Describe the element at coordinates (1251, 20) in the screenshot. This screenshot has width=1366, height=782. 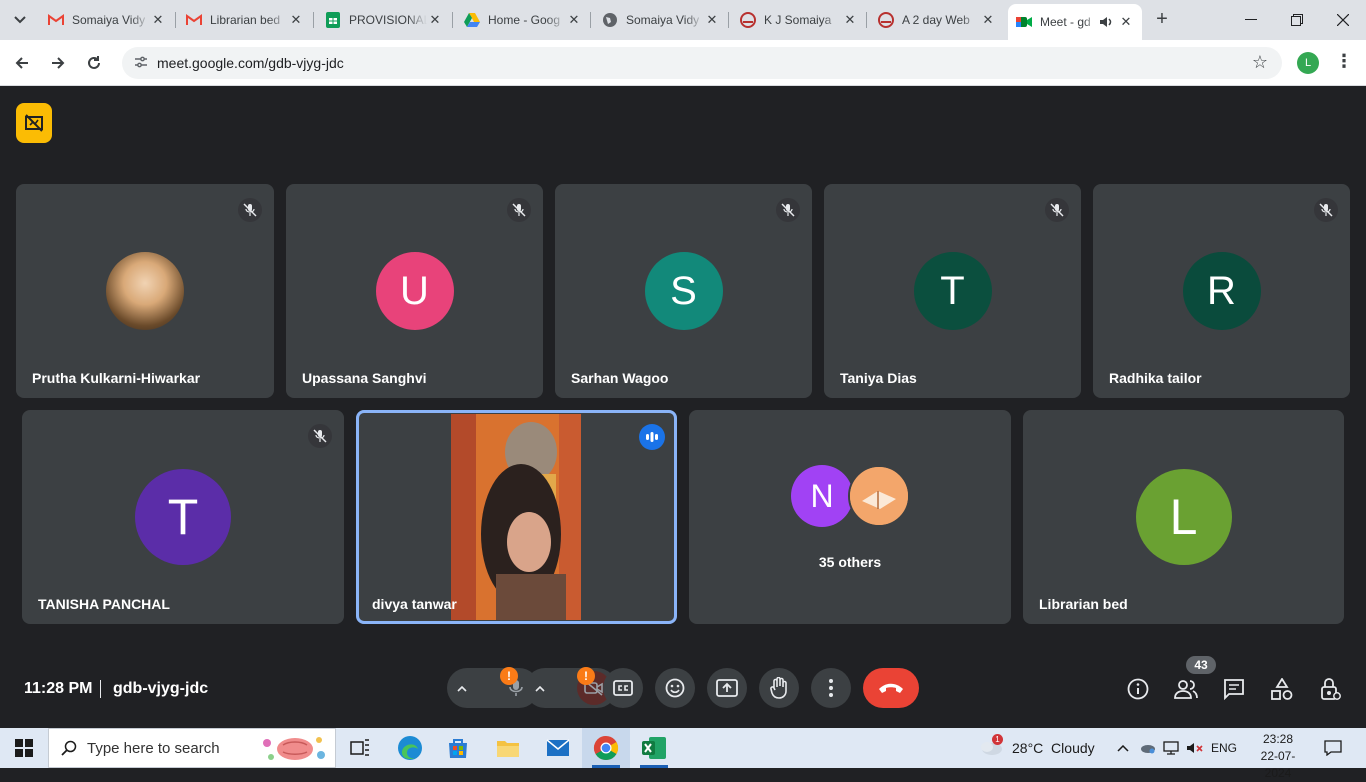
I see `minimize-button` at that location.